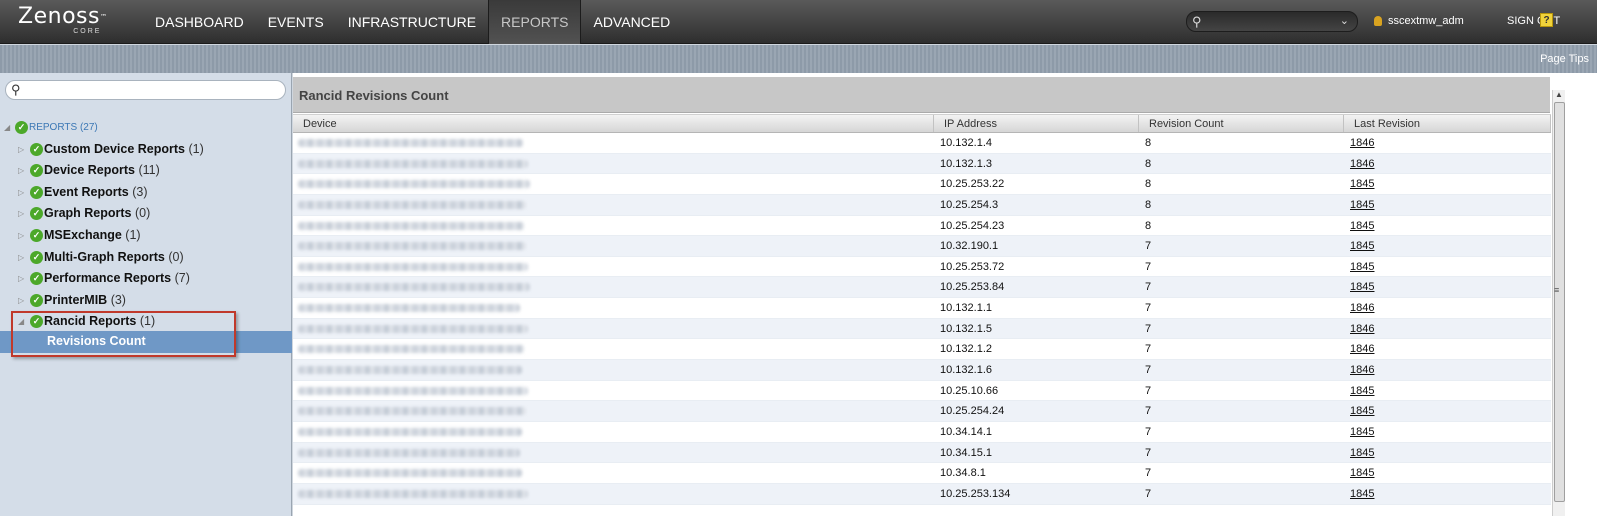 Image resolution: width=1597 pixels, height=516 pixels. I want to click on nav-events: EVENTS, so click(296, 22).